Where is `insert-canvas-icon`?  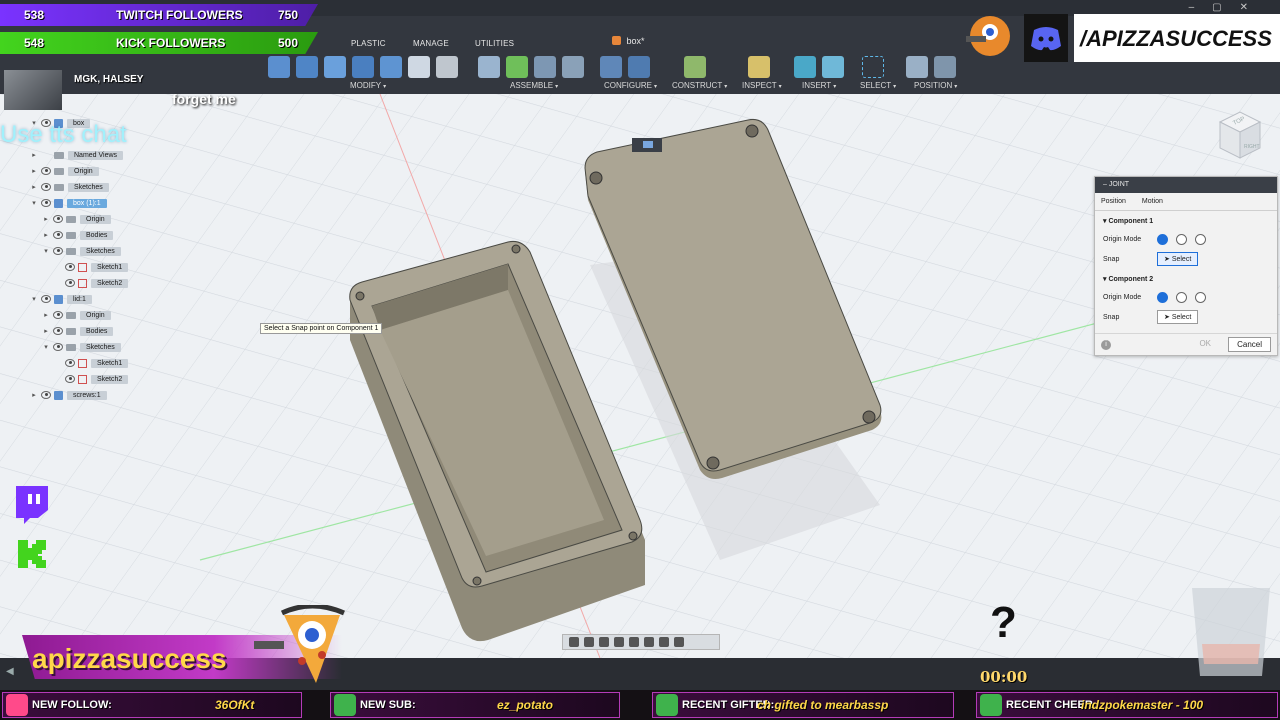 insert-canvas-icon is located at coordinates (833, 67).